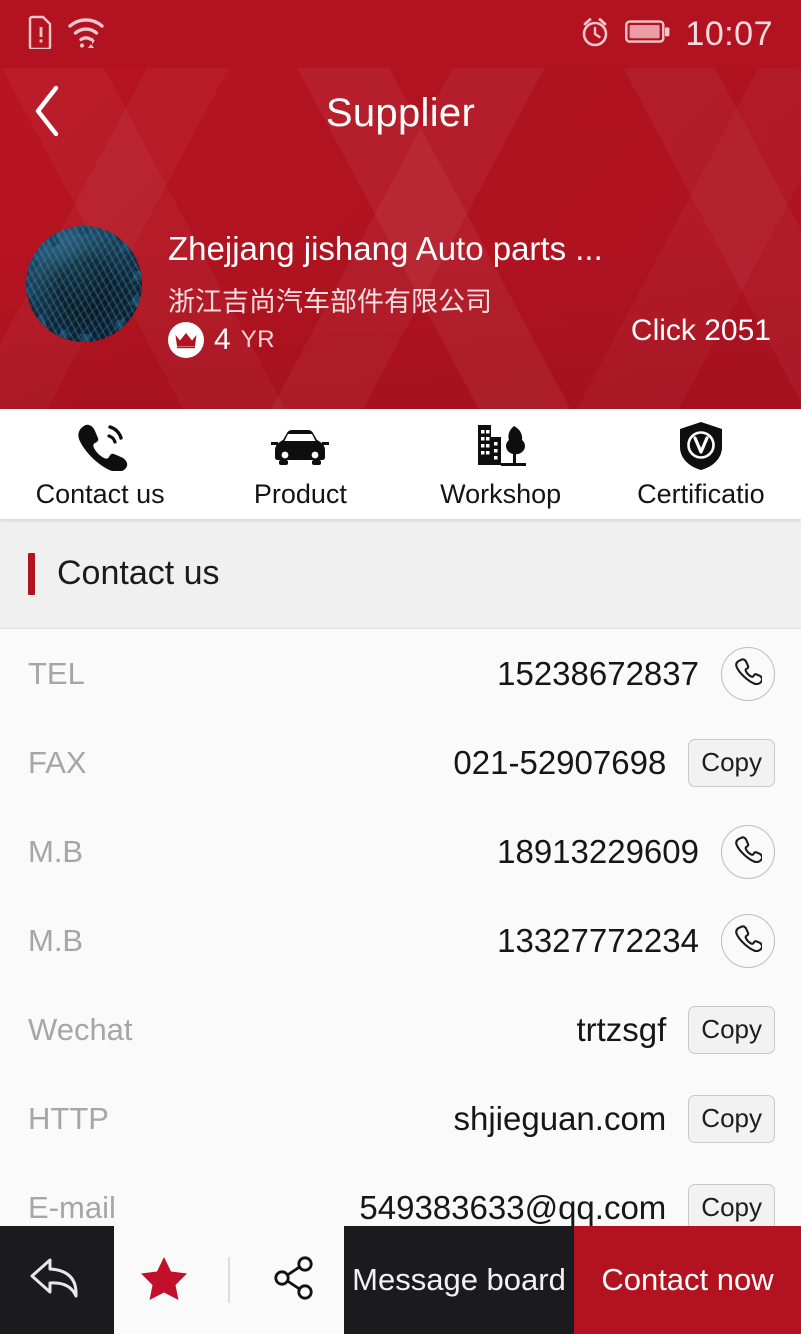 This screenshot has height=1334, width=801. I want to click on page-title: Supplier, so click(400, 112).